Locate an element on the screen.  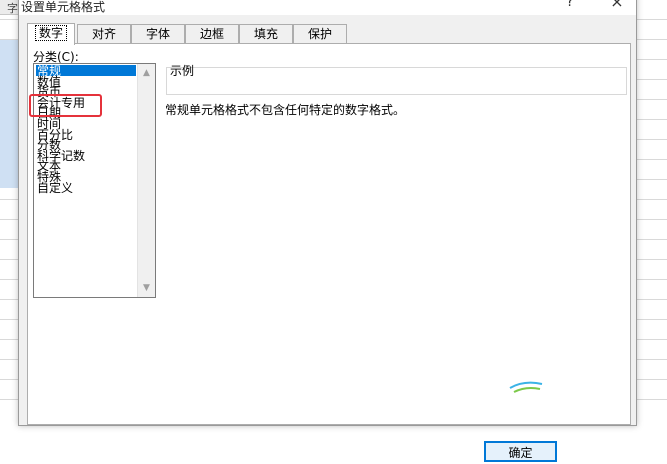
dialog-title: 设置单元格格式 is located at coordinates (63, 7).